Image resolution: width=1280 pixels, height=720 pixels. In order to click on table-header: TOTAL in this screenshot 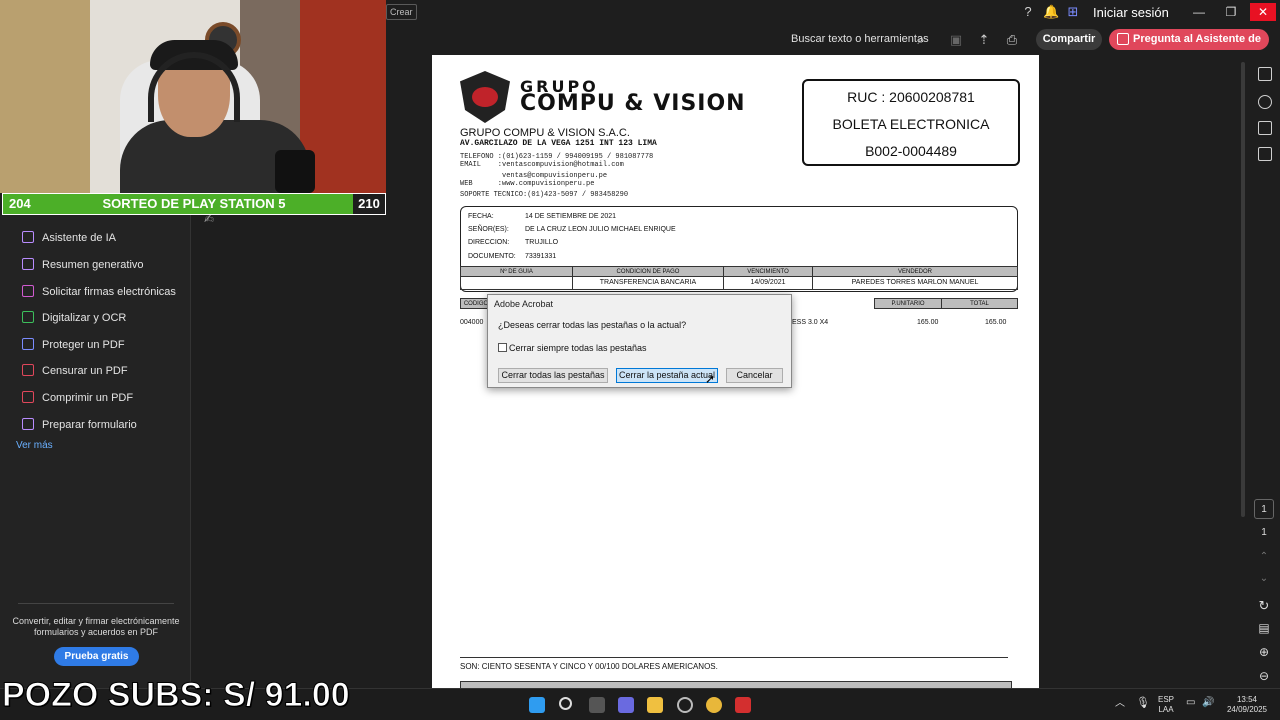, I will do `click(979, 303)`.